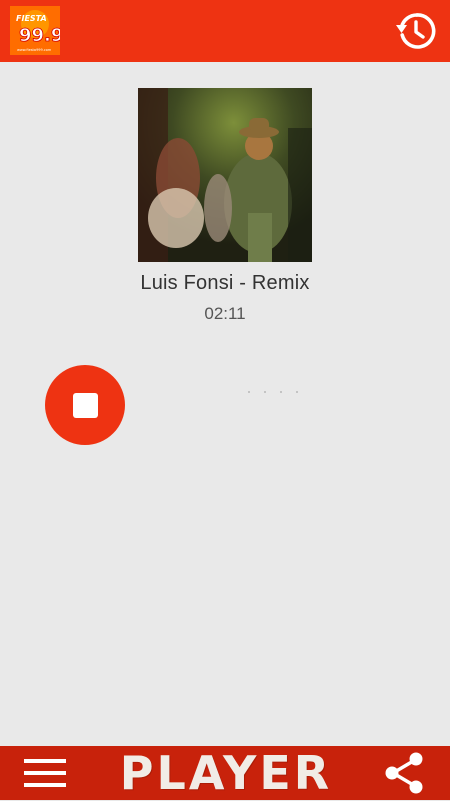 The image size is (450, 801). Describe the element at coordinates (39, 35) in the screenshot. I see `svg-text: 99.9` at that location.